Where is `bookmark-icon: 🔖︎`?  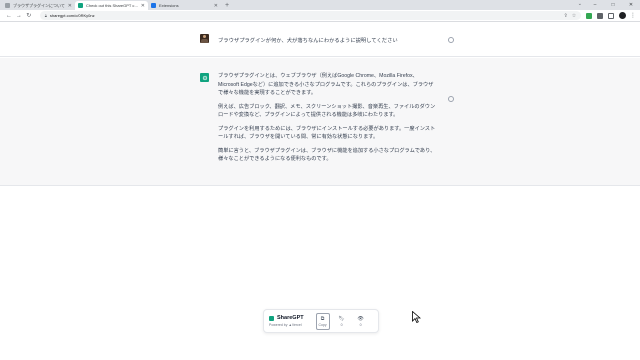
bookmark-icon: 🔖︎ is located at coordinates (341, 318).